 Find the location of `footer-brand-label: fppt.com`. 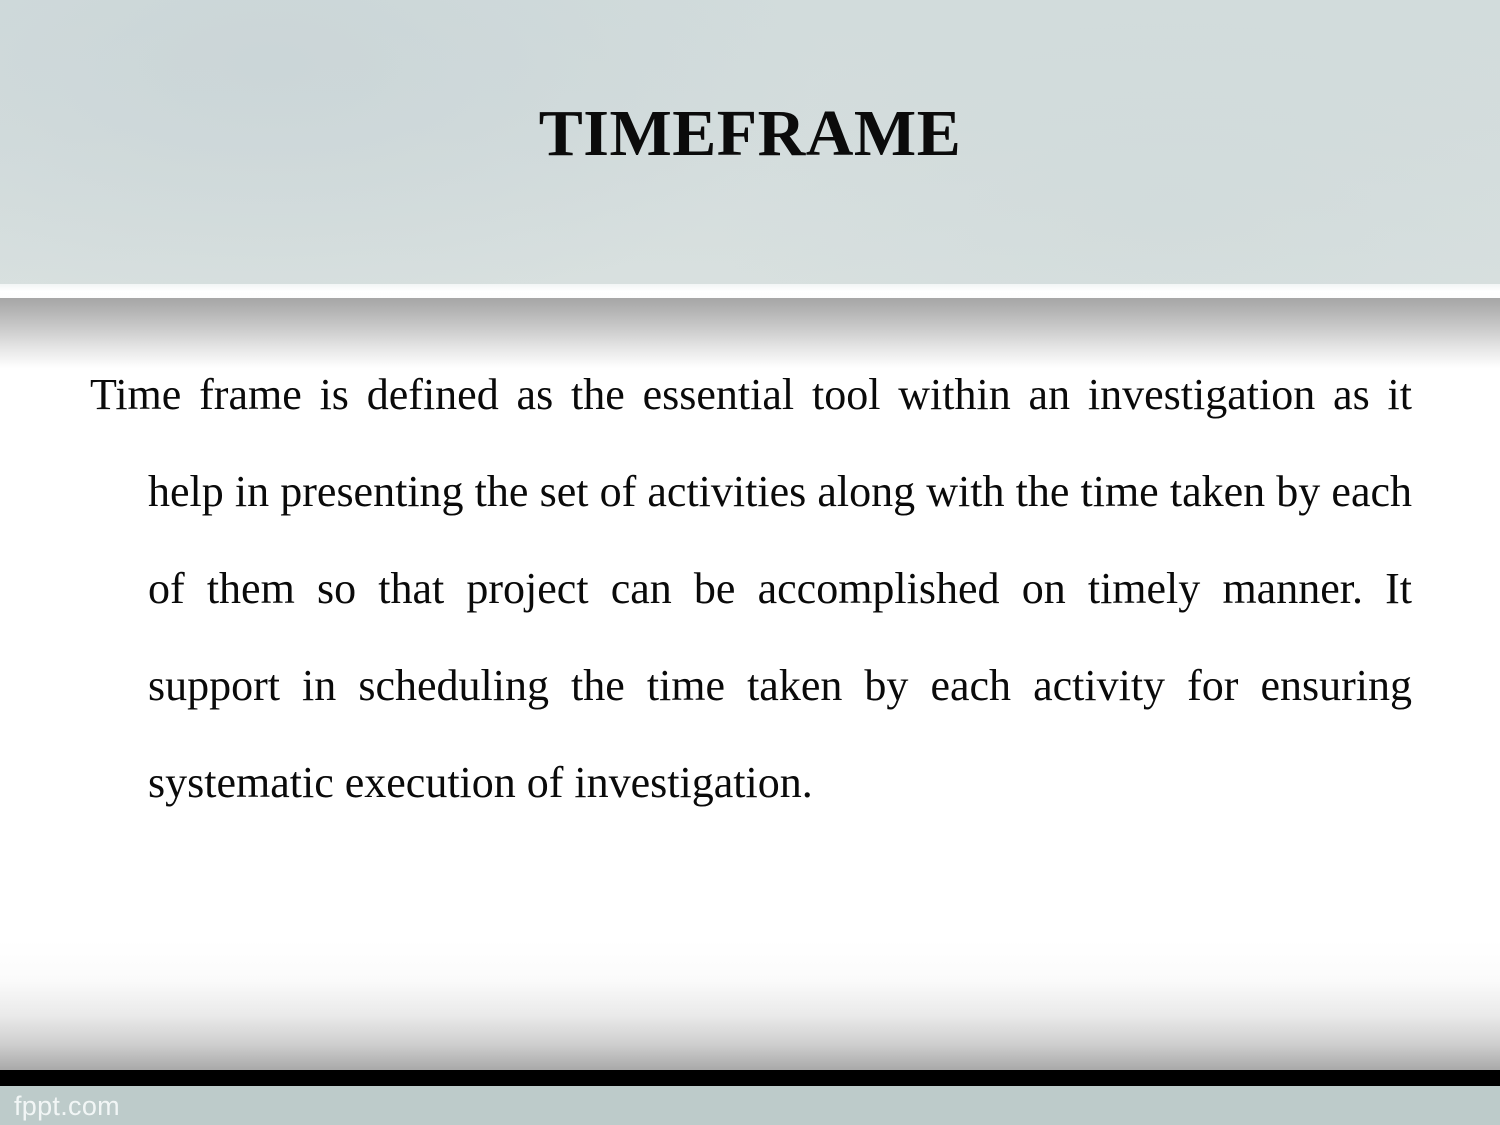

footer-brand-label: fppt.com is located at coordinates (67, 1106).